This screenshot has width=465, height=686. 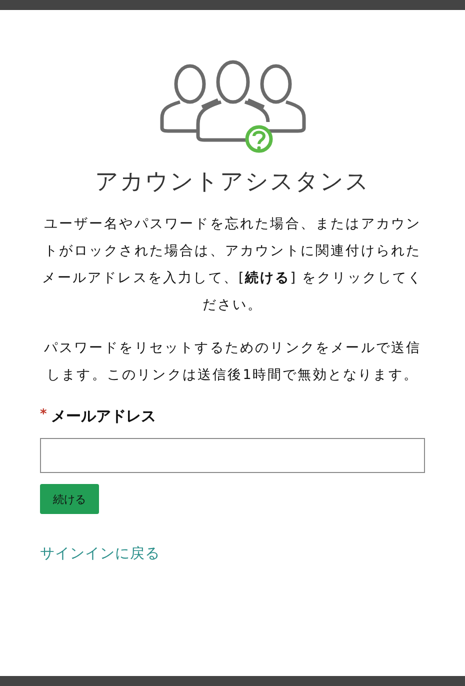 I want to click on page-title: アカウントアシスタンス, so click(x=232, y=182).